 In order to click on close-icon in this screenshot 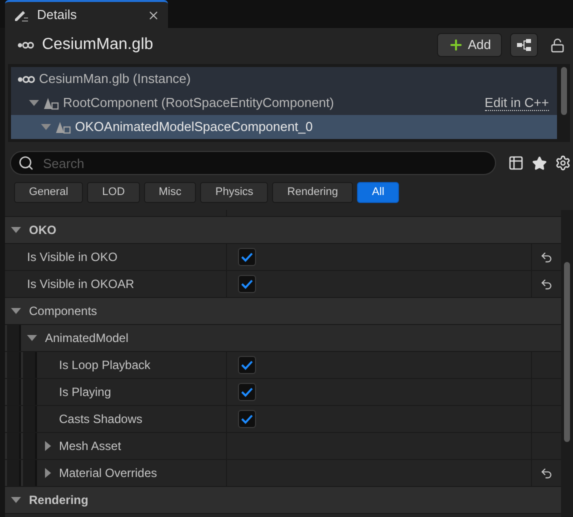, I will do `click(153, 15)`.